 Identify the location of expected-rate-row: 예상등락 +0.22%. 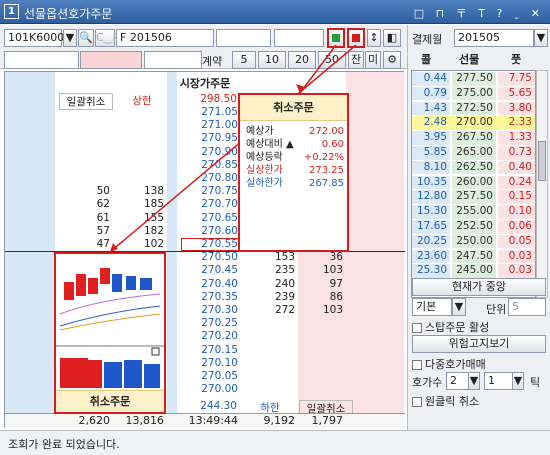
(295, 157).